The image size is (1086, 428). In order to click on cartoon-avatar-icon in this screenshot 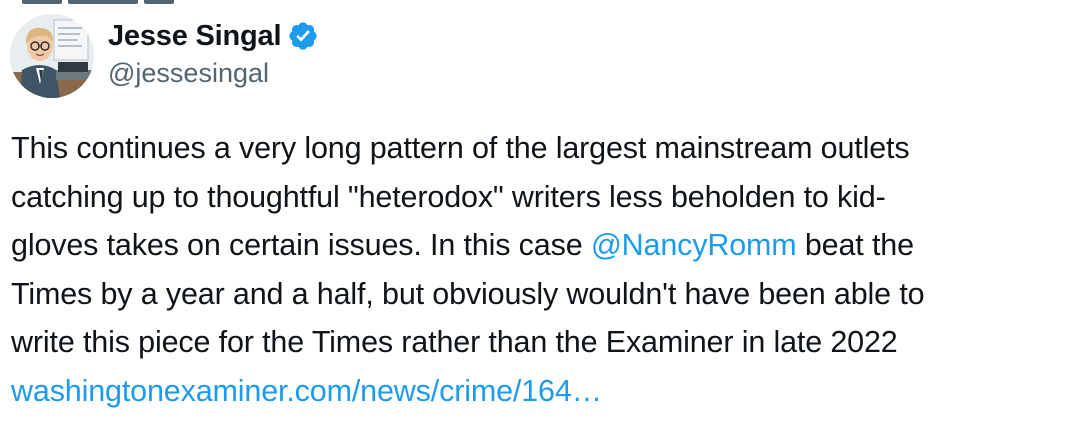, I will do `click(52, 56)`.